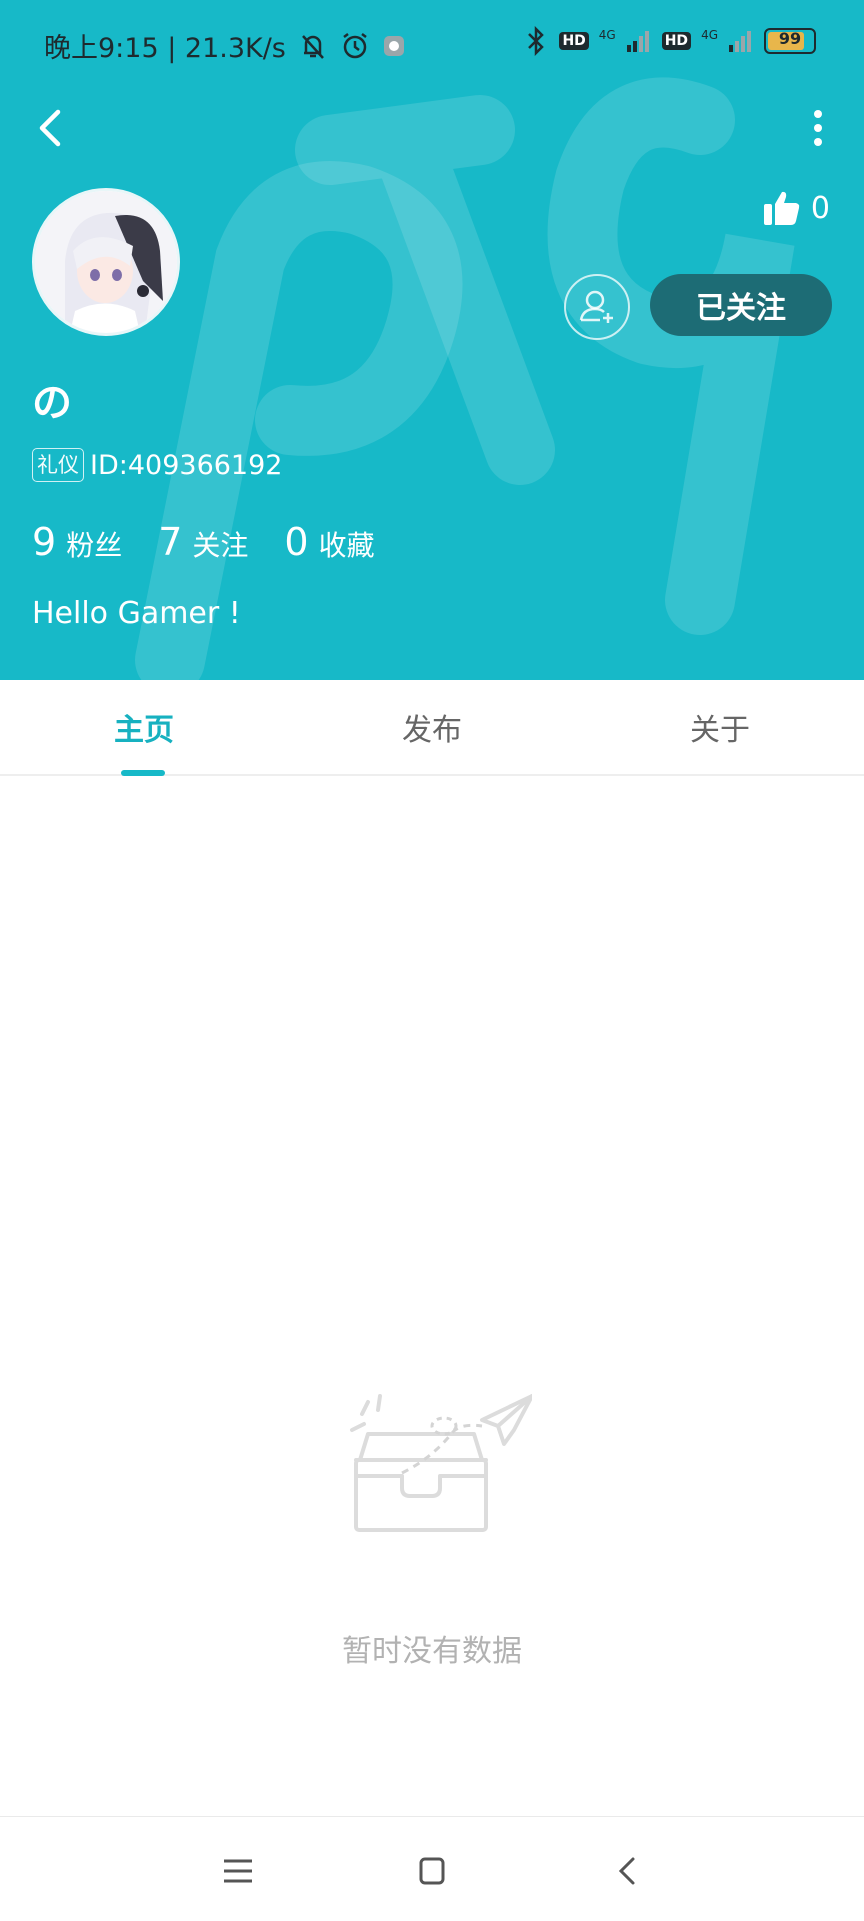  I want to click on stat-followers-value: 9, so click(44, 542).